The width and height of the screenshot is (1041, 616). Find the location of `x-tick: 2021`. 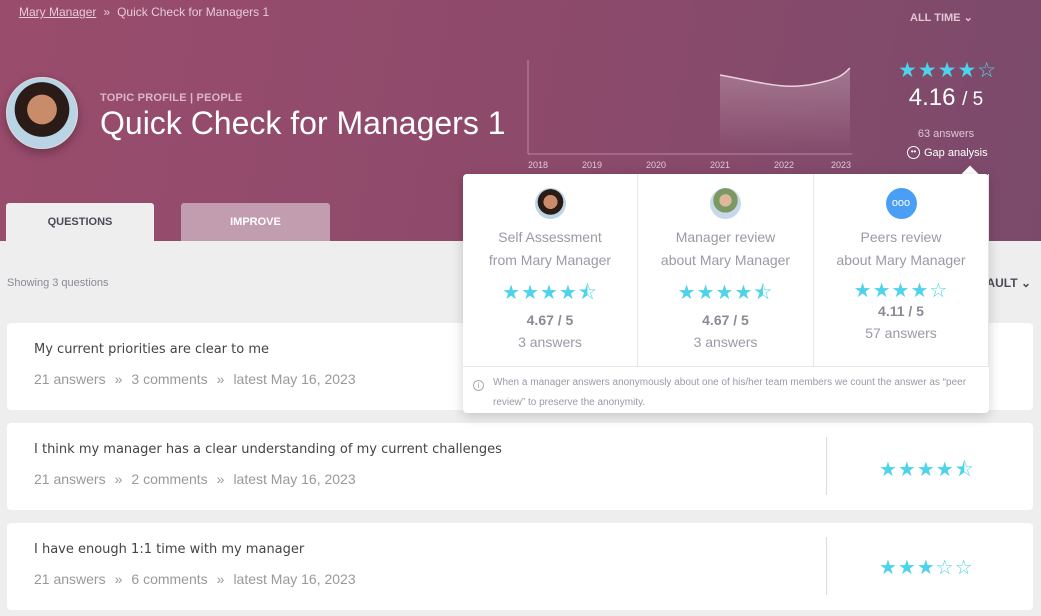

x-tick: 2021 is located at coordinates (720, 165).